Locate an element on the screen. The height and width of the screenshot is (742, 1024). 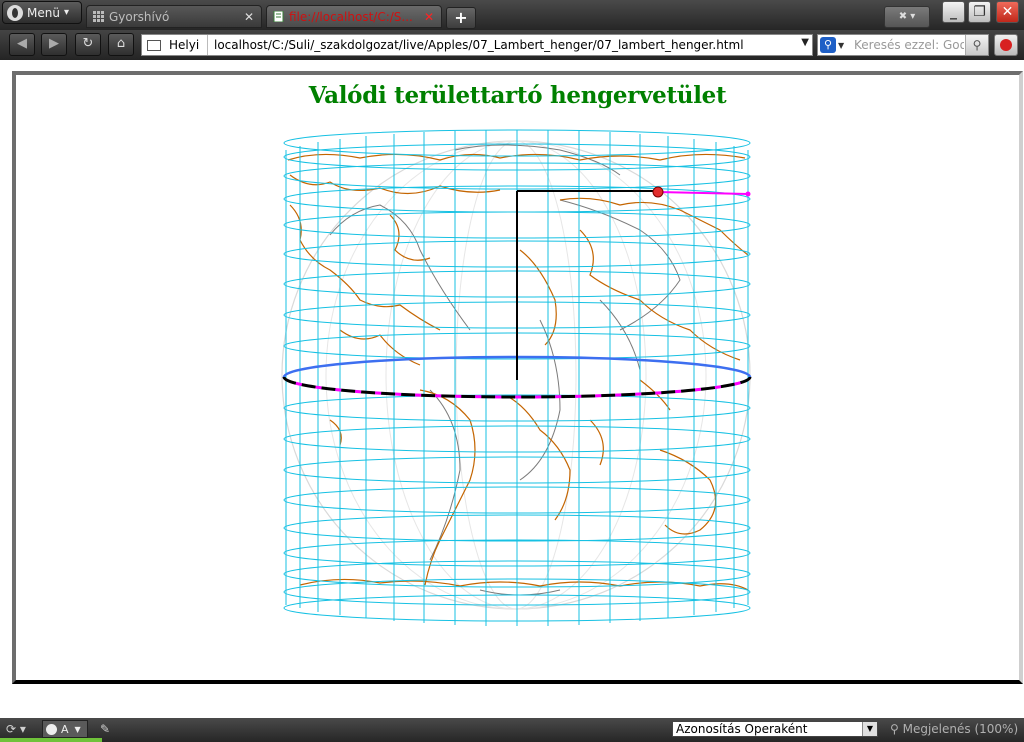
page-load-progress is located at coordinates (51, 740).